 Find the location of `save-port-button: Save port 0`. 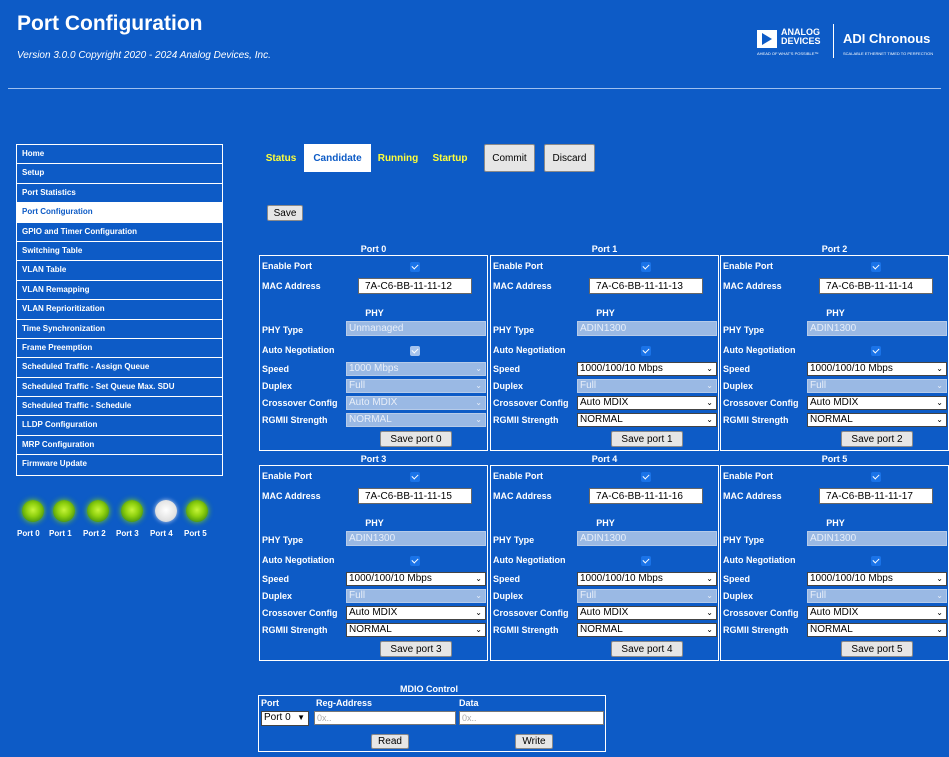

save-port-button: Save port 0 is located at coordinates (416, 439).